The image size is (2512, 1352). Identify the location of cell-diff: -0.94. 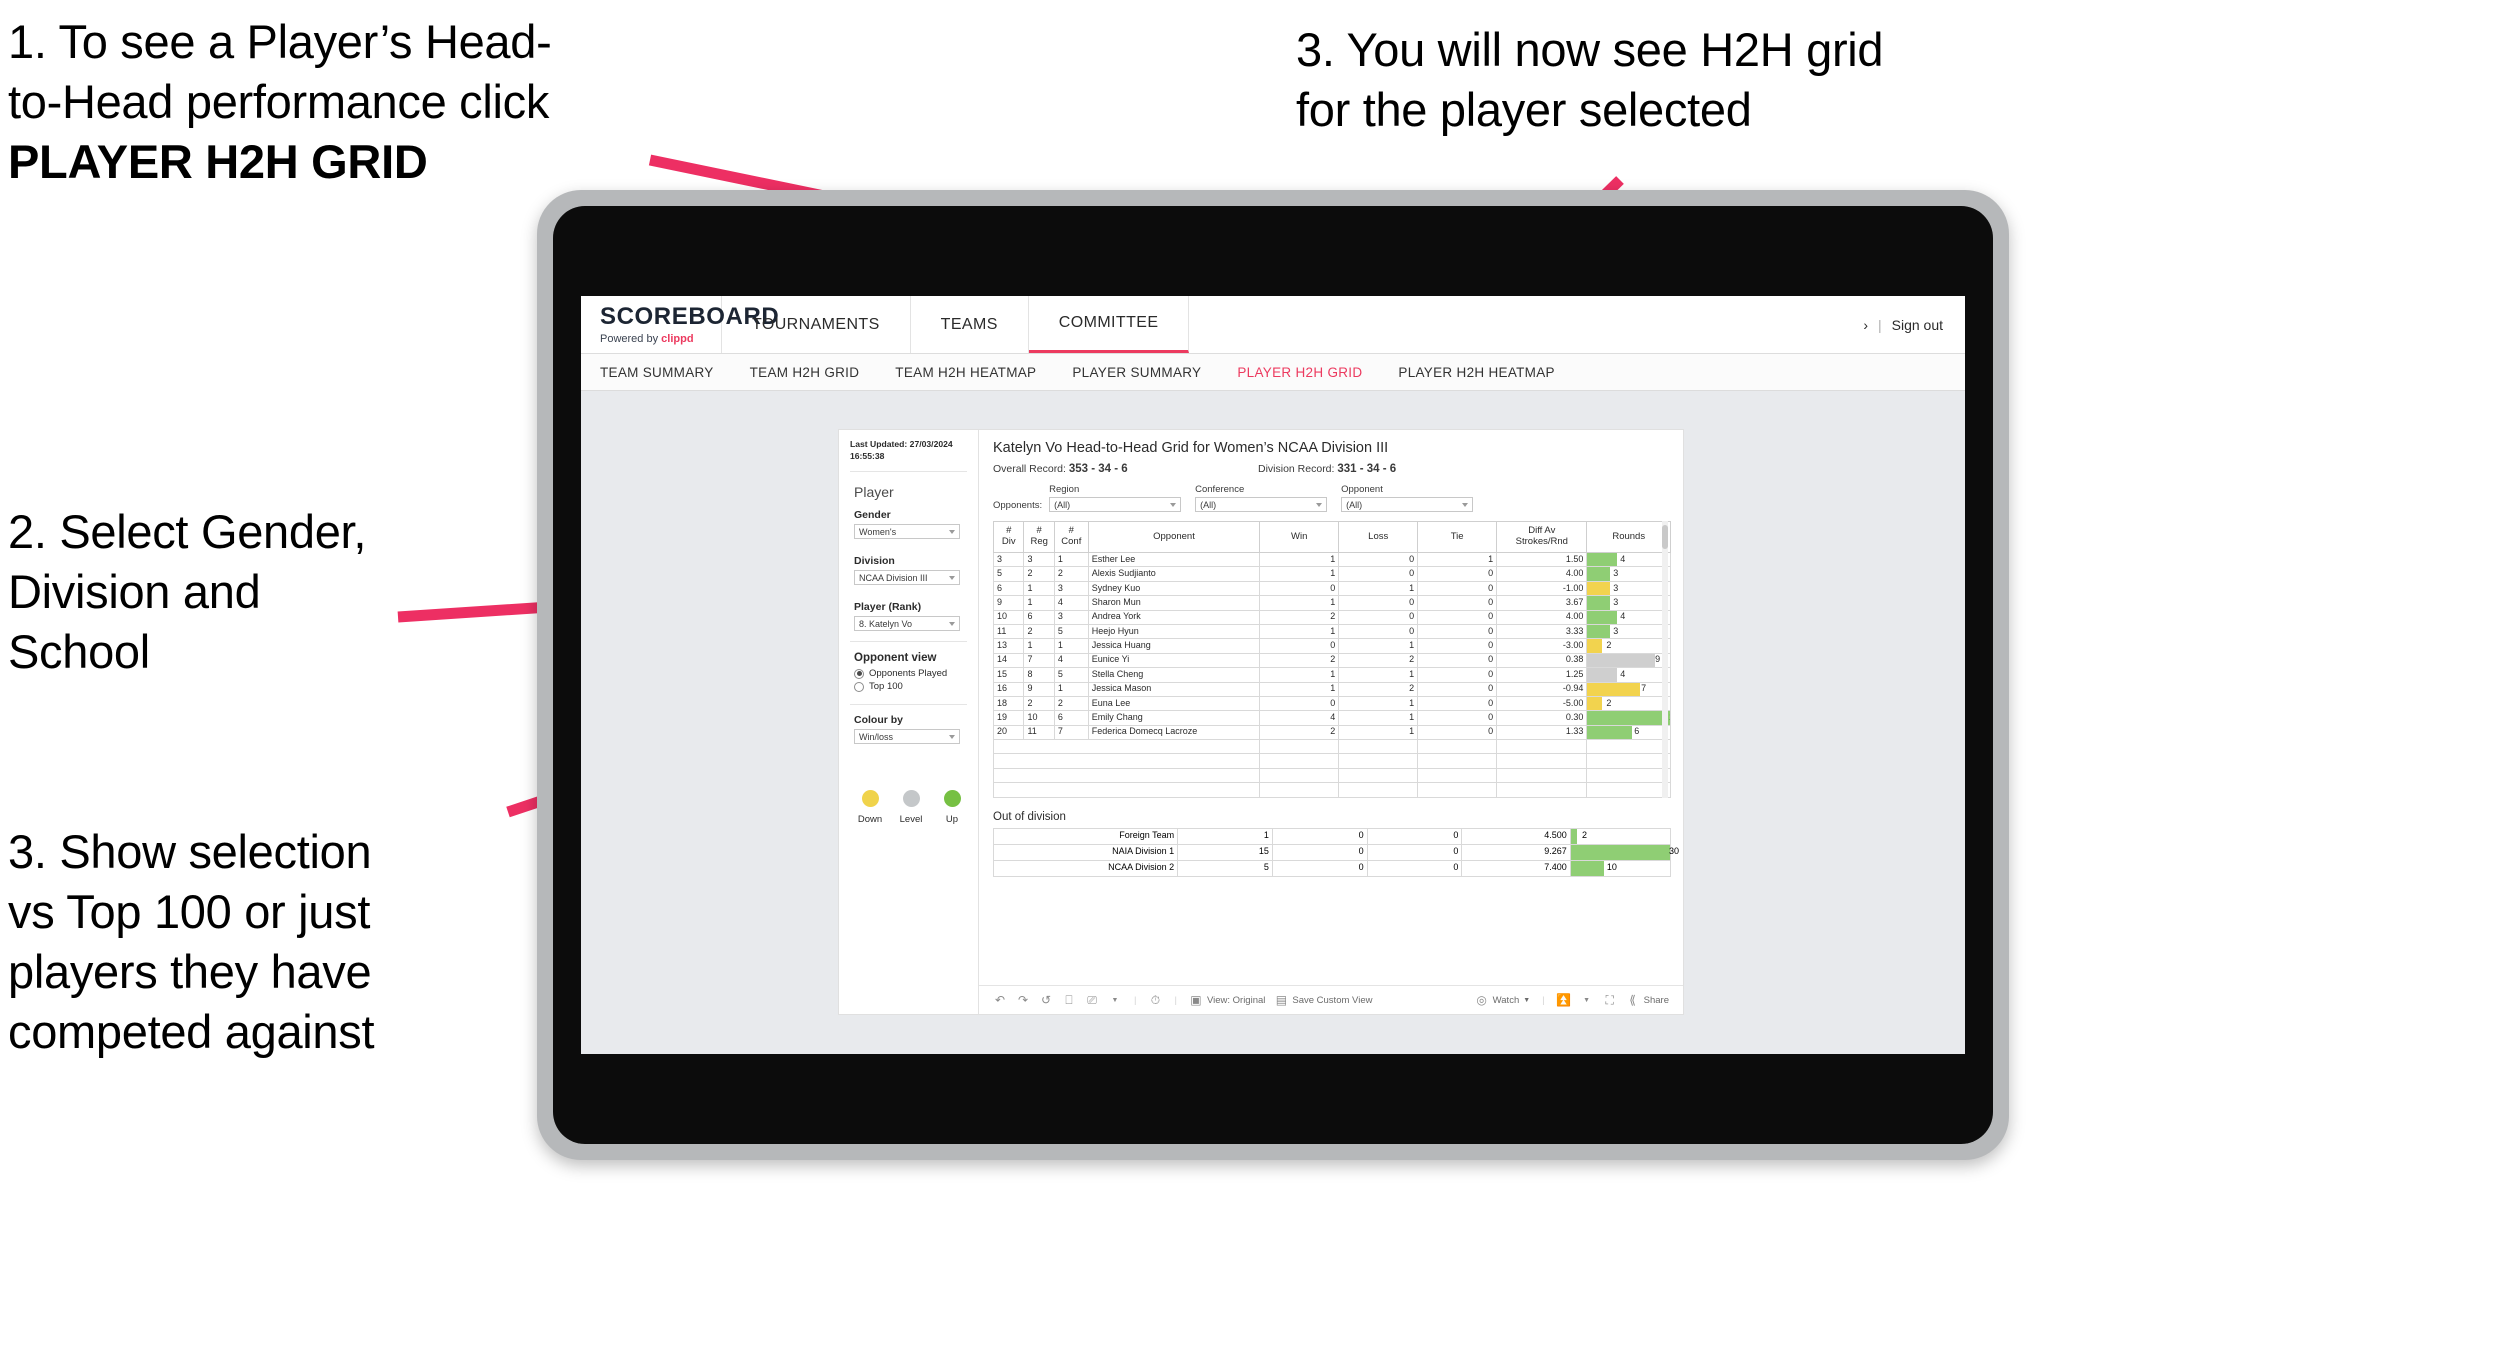
(1542, 689).